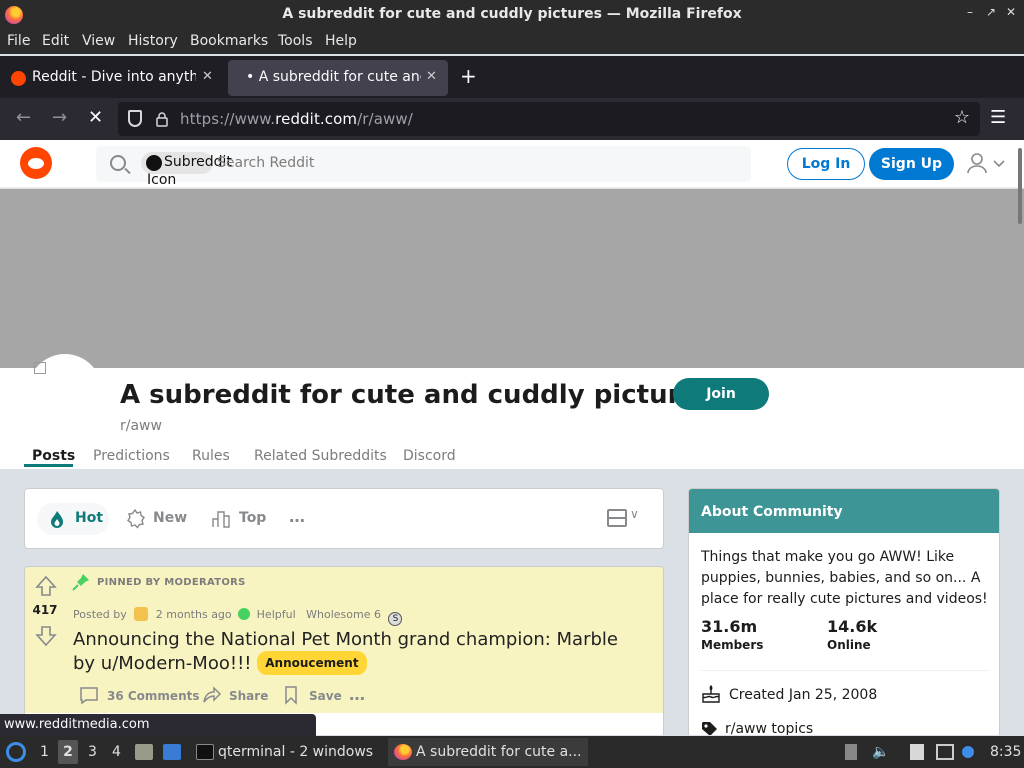 This screenshot has width=1024, height=768. Describe the element at coordinates (249, 696) in the screenshot. I see `share-label: Share` at that location.